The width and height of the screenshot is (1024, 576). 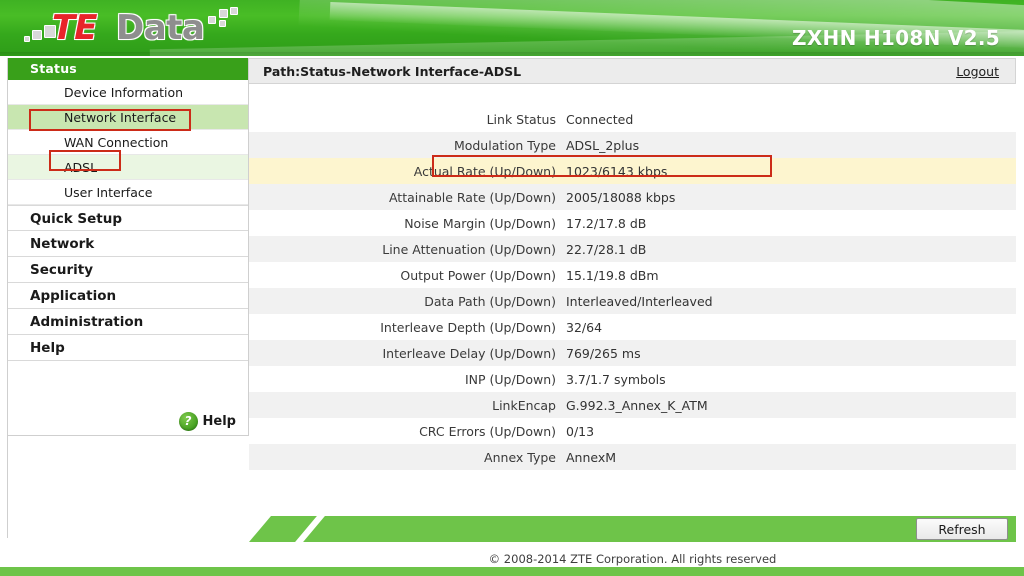 What do you see at coordinates (510, 379) in the screenshot?
I see `table-row-label: INP (Up/Down)` at bounding box center [510, 379].